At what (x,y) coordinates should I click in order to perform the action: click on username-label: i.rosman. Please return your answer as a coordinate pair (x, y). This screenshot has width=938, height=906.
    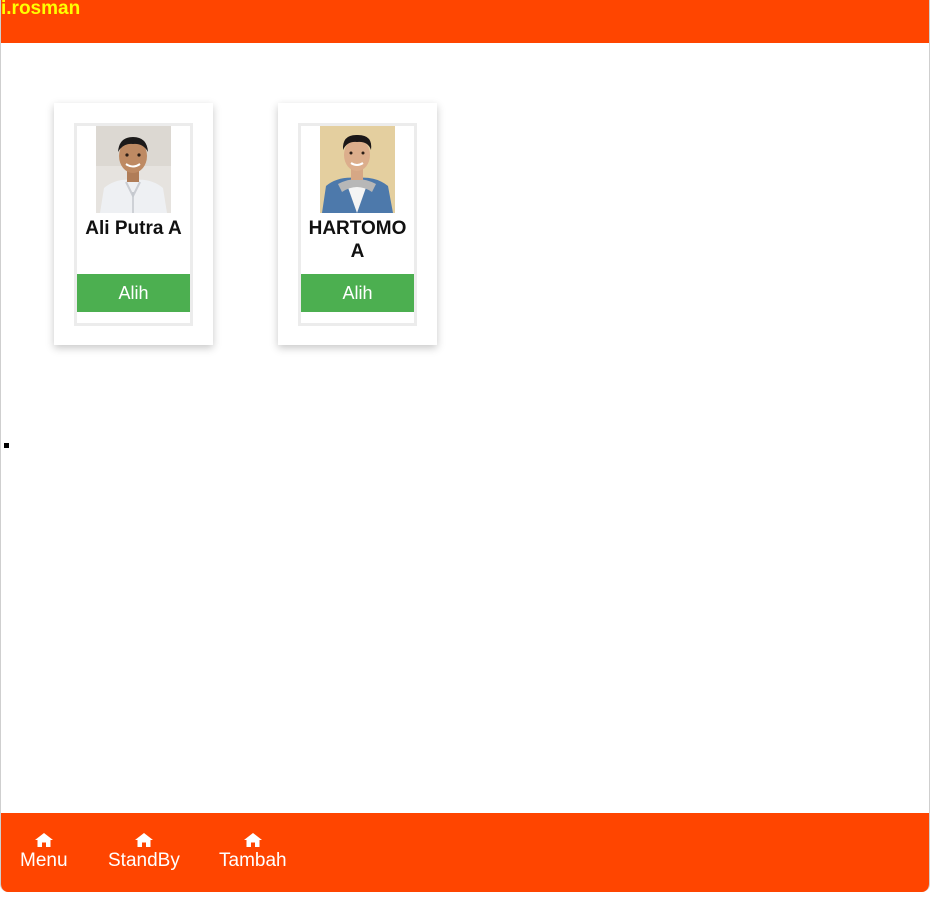
    Looking at the image, I should click on (41, 9).